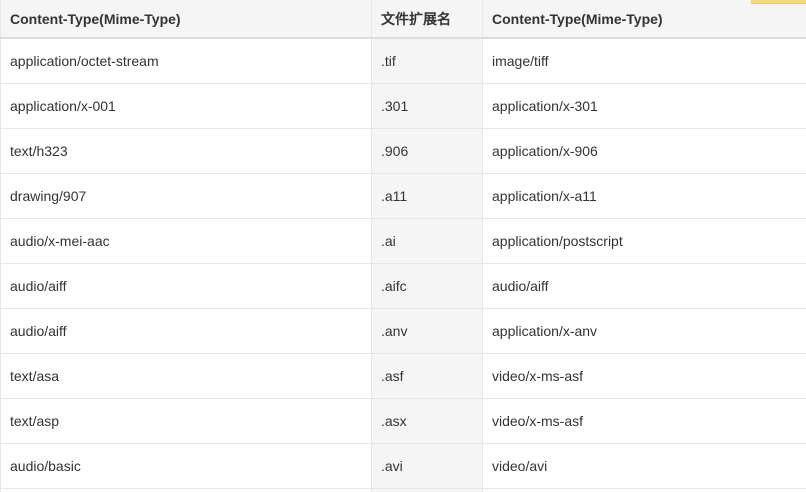 The image size is (806, 492). Describe the element at coordinates (186, 376) in the screenshot. I see `mime-type-cell: text/asa` at that location.